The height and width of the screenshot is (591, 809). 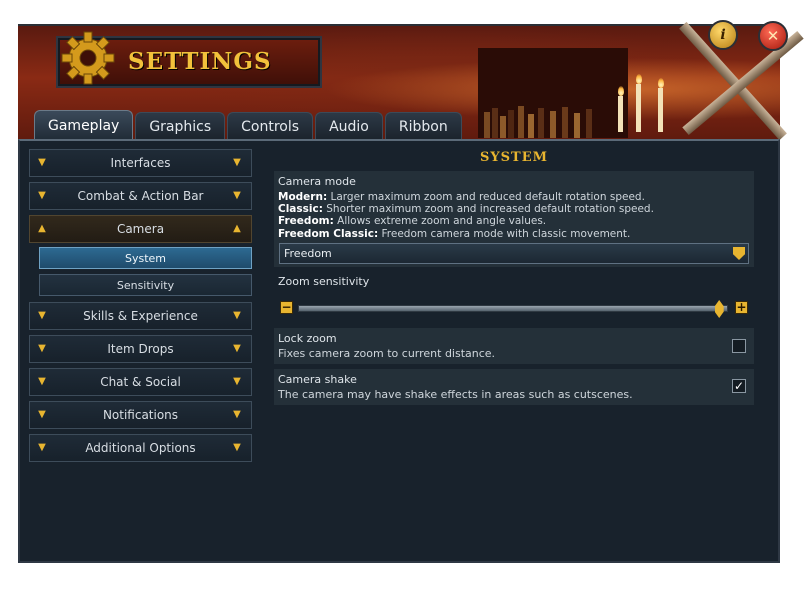 I want to click on sidebar-item-item-drops: ▼ Item Drops ▼, so click(x=140, y=349).